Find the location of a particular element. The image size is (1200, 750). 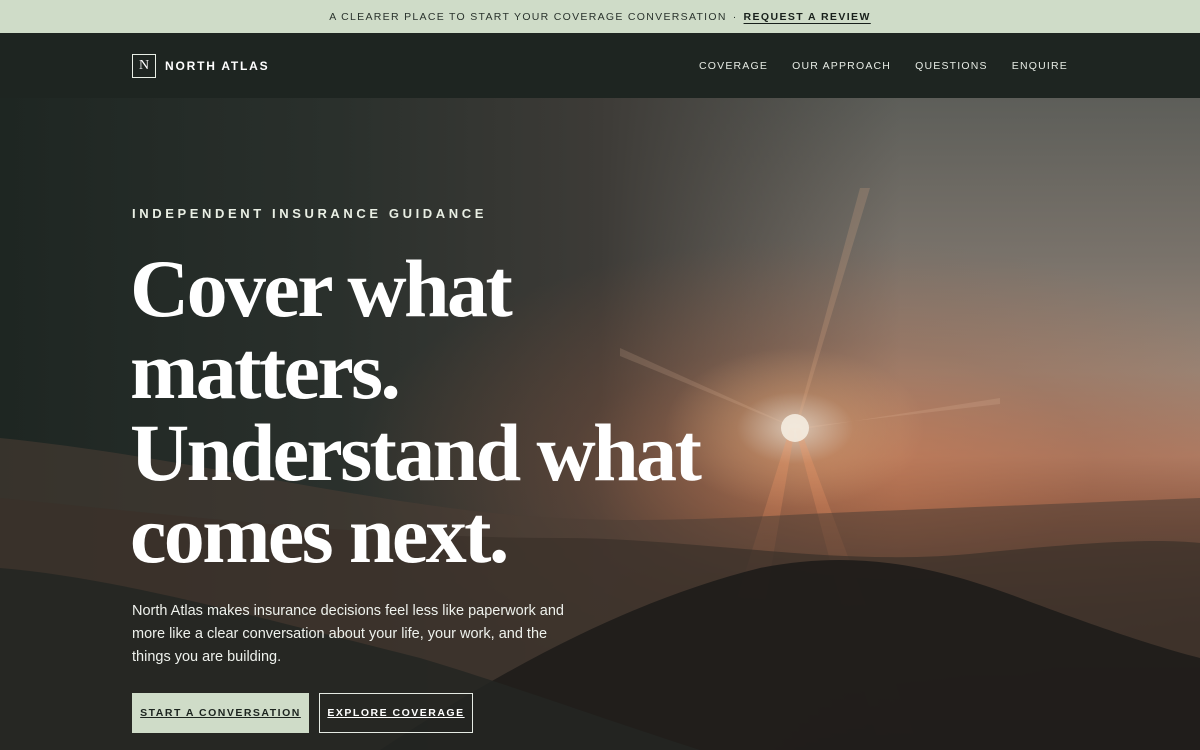

headline-line-1: Cover what is located at coordinates (321, 288).